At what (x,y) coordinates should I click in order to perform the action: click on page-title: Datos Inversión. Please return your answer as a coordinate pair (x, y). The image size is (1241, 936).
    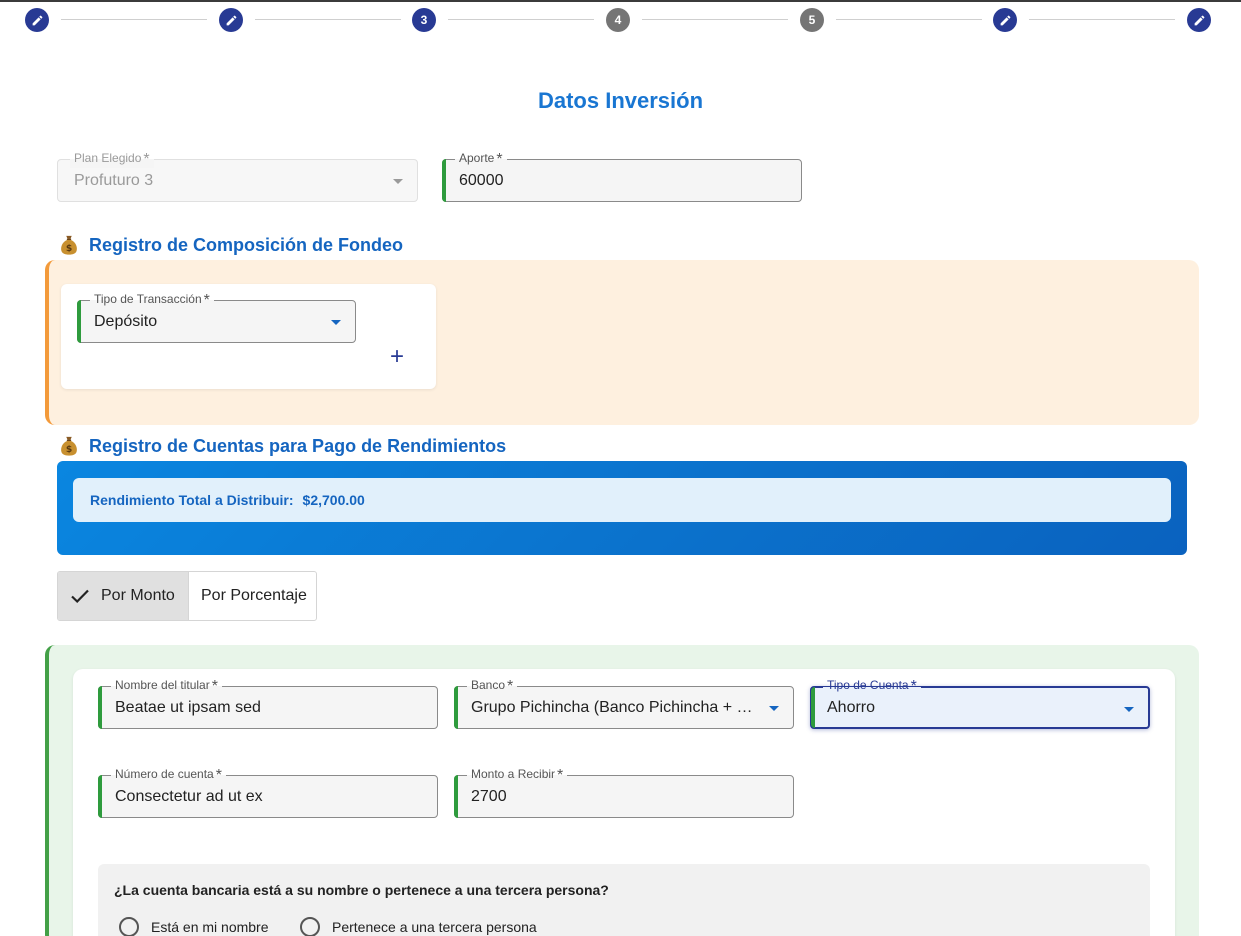
    Looking at the image, I should click on (620, 100).